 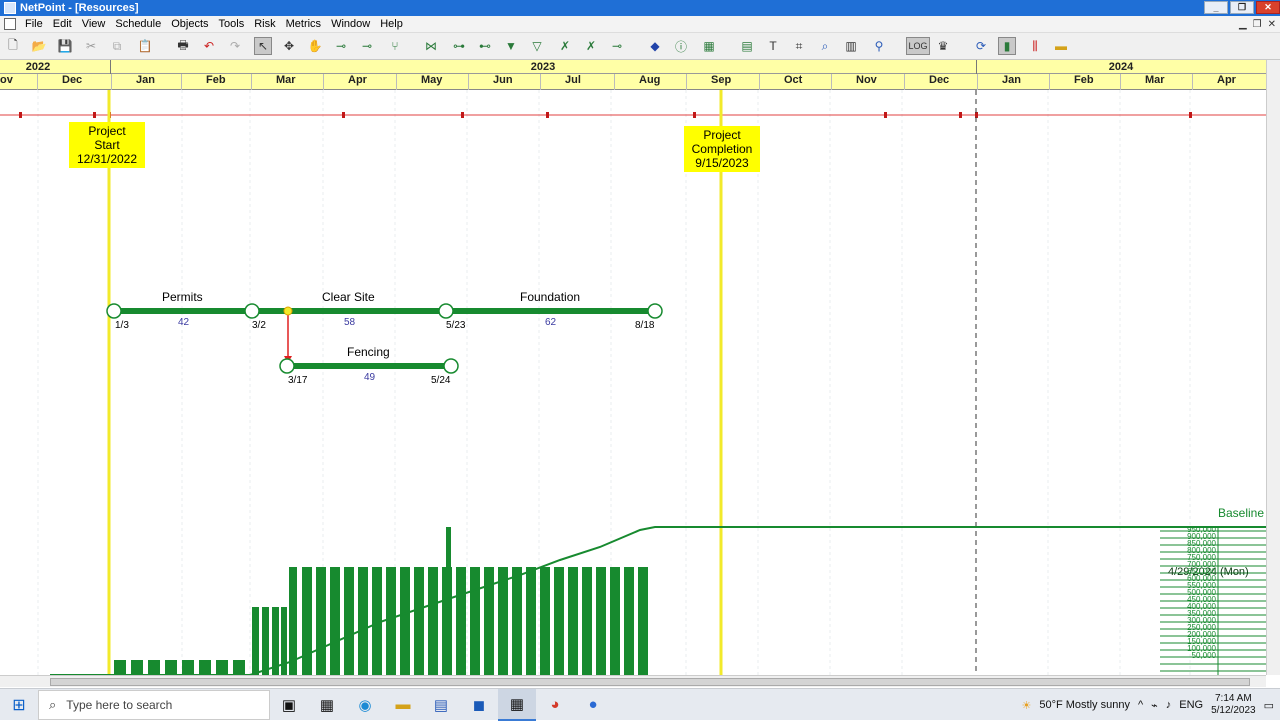 What do you see at coordinates (918, 46) in the screenshot?
I see `logic-icon: LOG` at bounding box center [918, 46].